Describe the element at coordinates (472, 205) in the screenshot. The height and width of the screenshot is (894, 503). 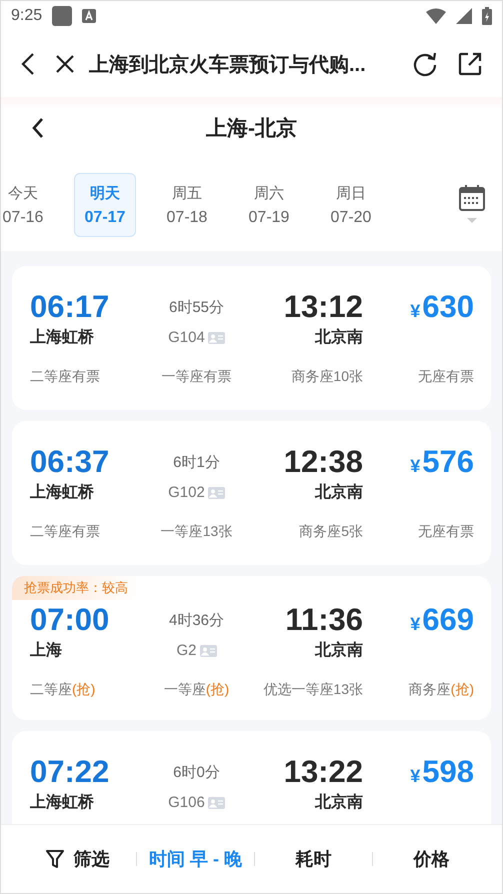
I see `calendar-icon` at that location.